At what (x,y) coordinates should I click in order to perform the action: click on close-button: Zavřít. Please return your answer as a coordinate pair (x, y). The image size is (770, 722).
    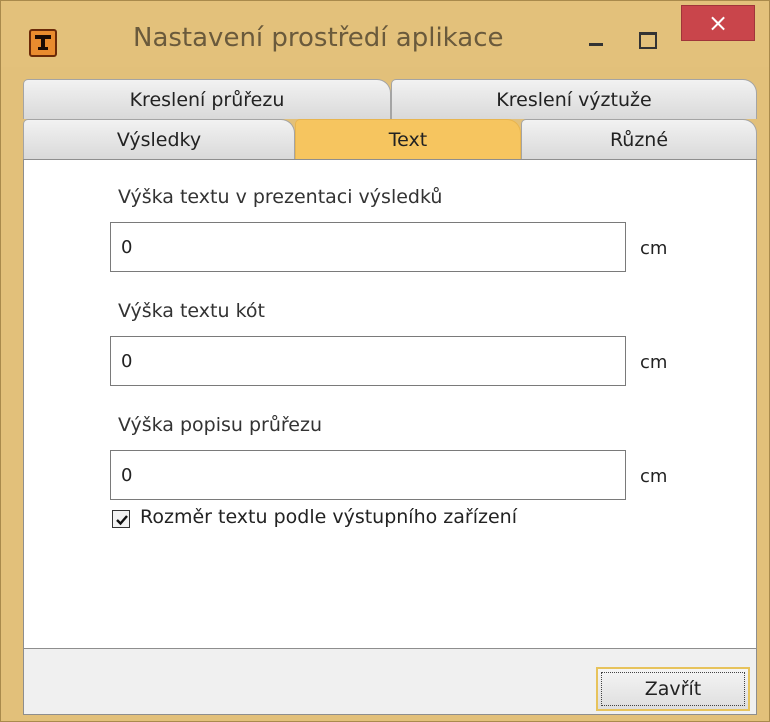
    Looking at the image, I should click on (673, 689).